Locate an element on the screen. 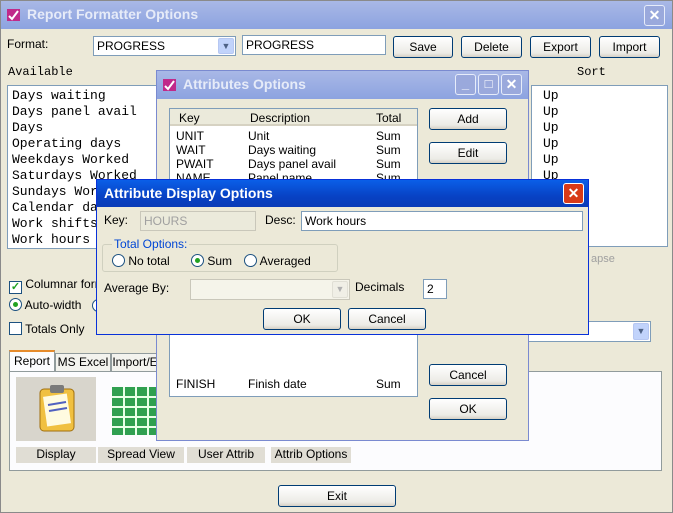  row-key: FINISH is located at coordinates (196, 384).